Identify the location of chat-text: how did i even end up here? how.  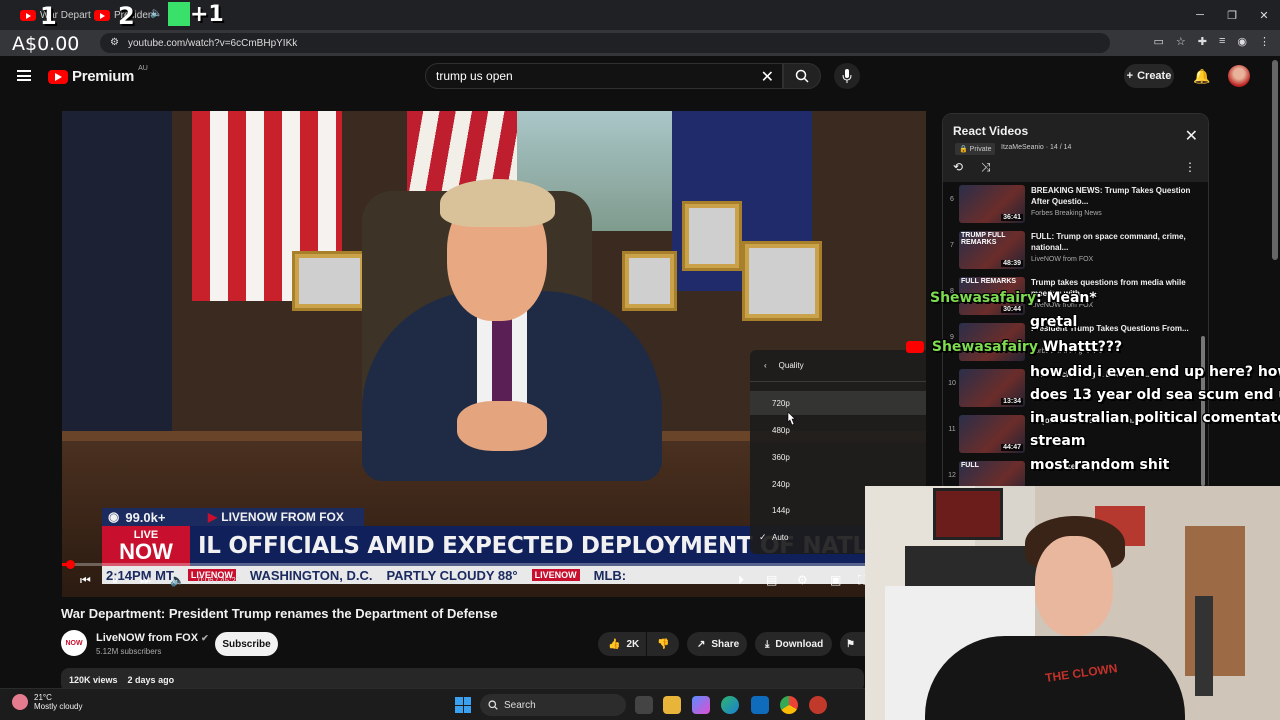
(1155, 372).